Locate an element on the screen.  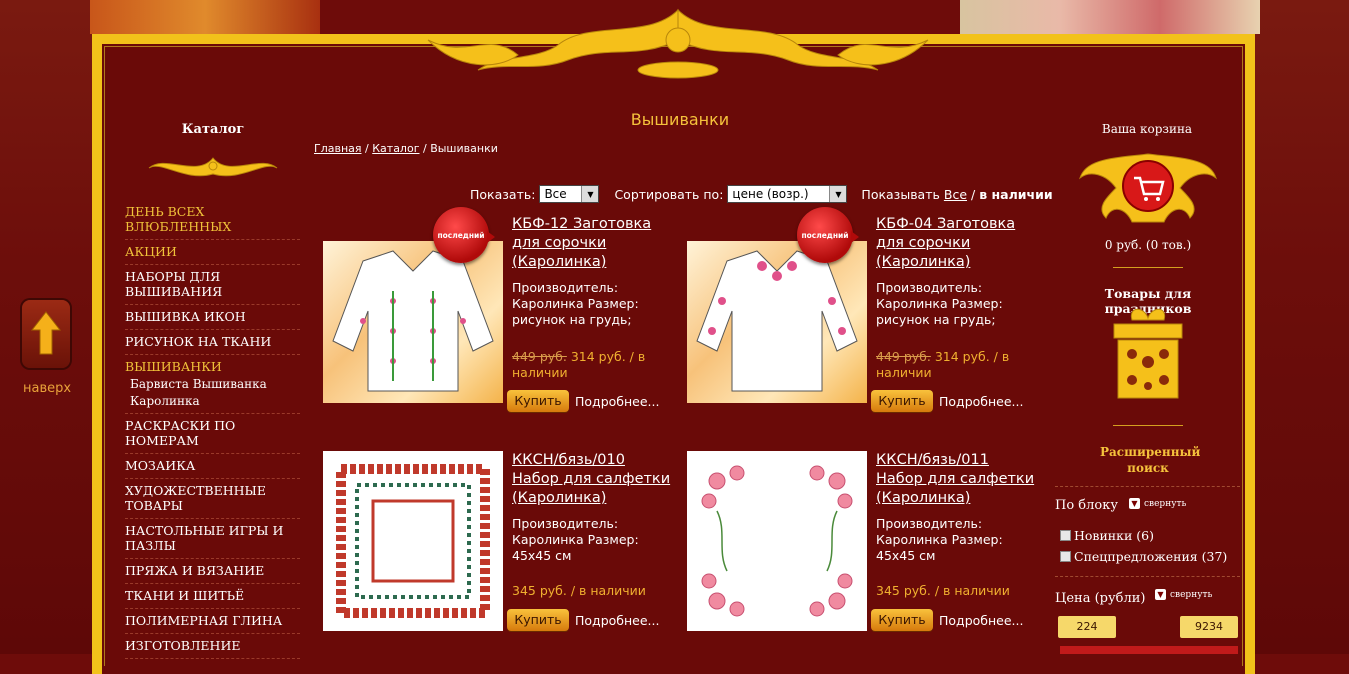
catalog-ornament-icon is located at coordinates (213, 167).